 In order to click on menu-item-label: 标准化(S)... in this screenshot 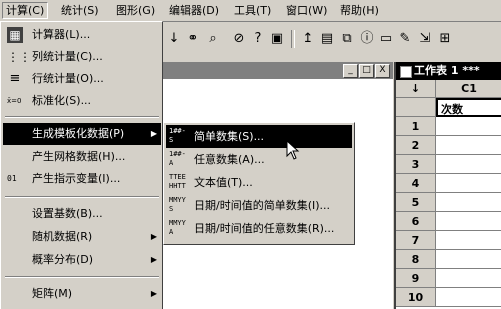, I will do `click(62, 100)`.